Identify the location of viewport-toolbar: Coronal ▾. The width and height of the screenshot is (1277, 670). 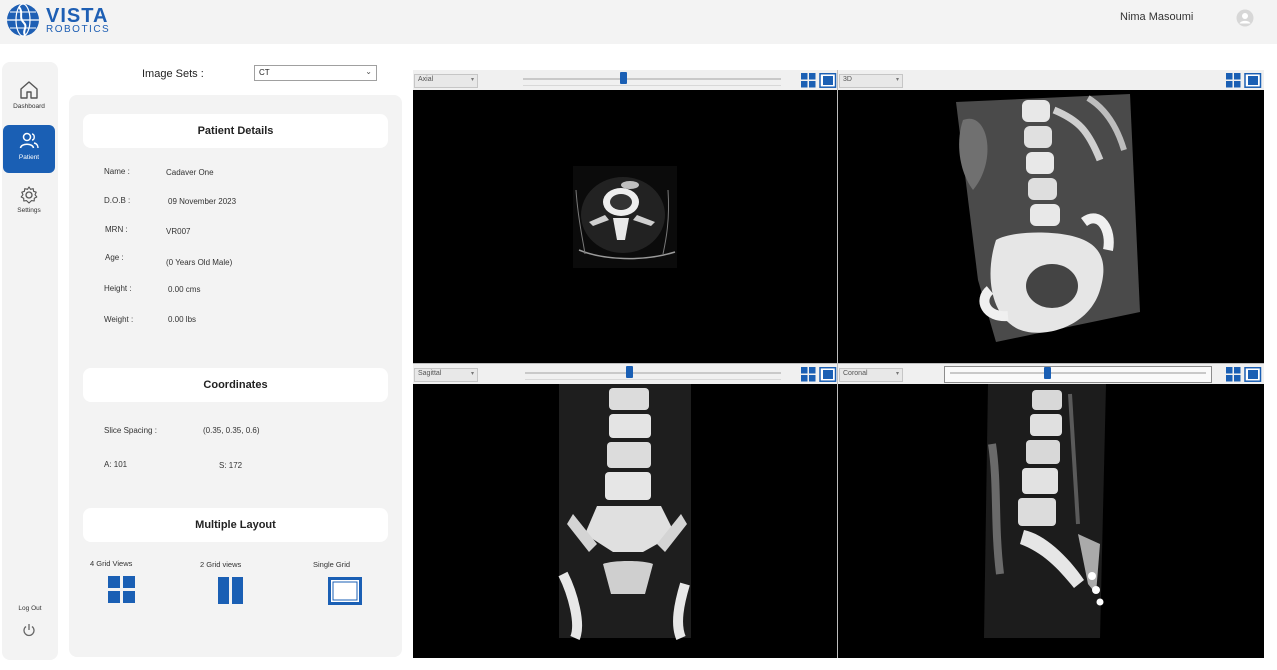
(1051, 374).